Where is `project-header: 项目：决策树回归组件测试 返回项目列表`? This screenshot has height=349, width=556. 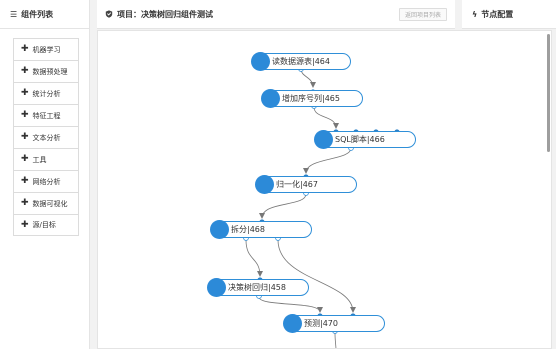
project-header: 项目：决策树回归组件测试 返回项目列表 is located at coordinates (276, 14).